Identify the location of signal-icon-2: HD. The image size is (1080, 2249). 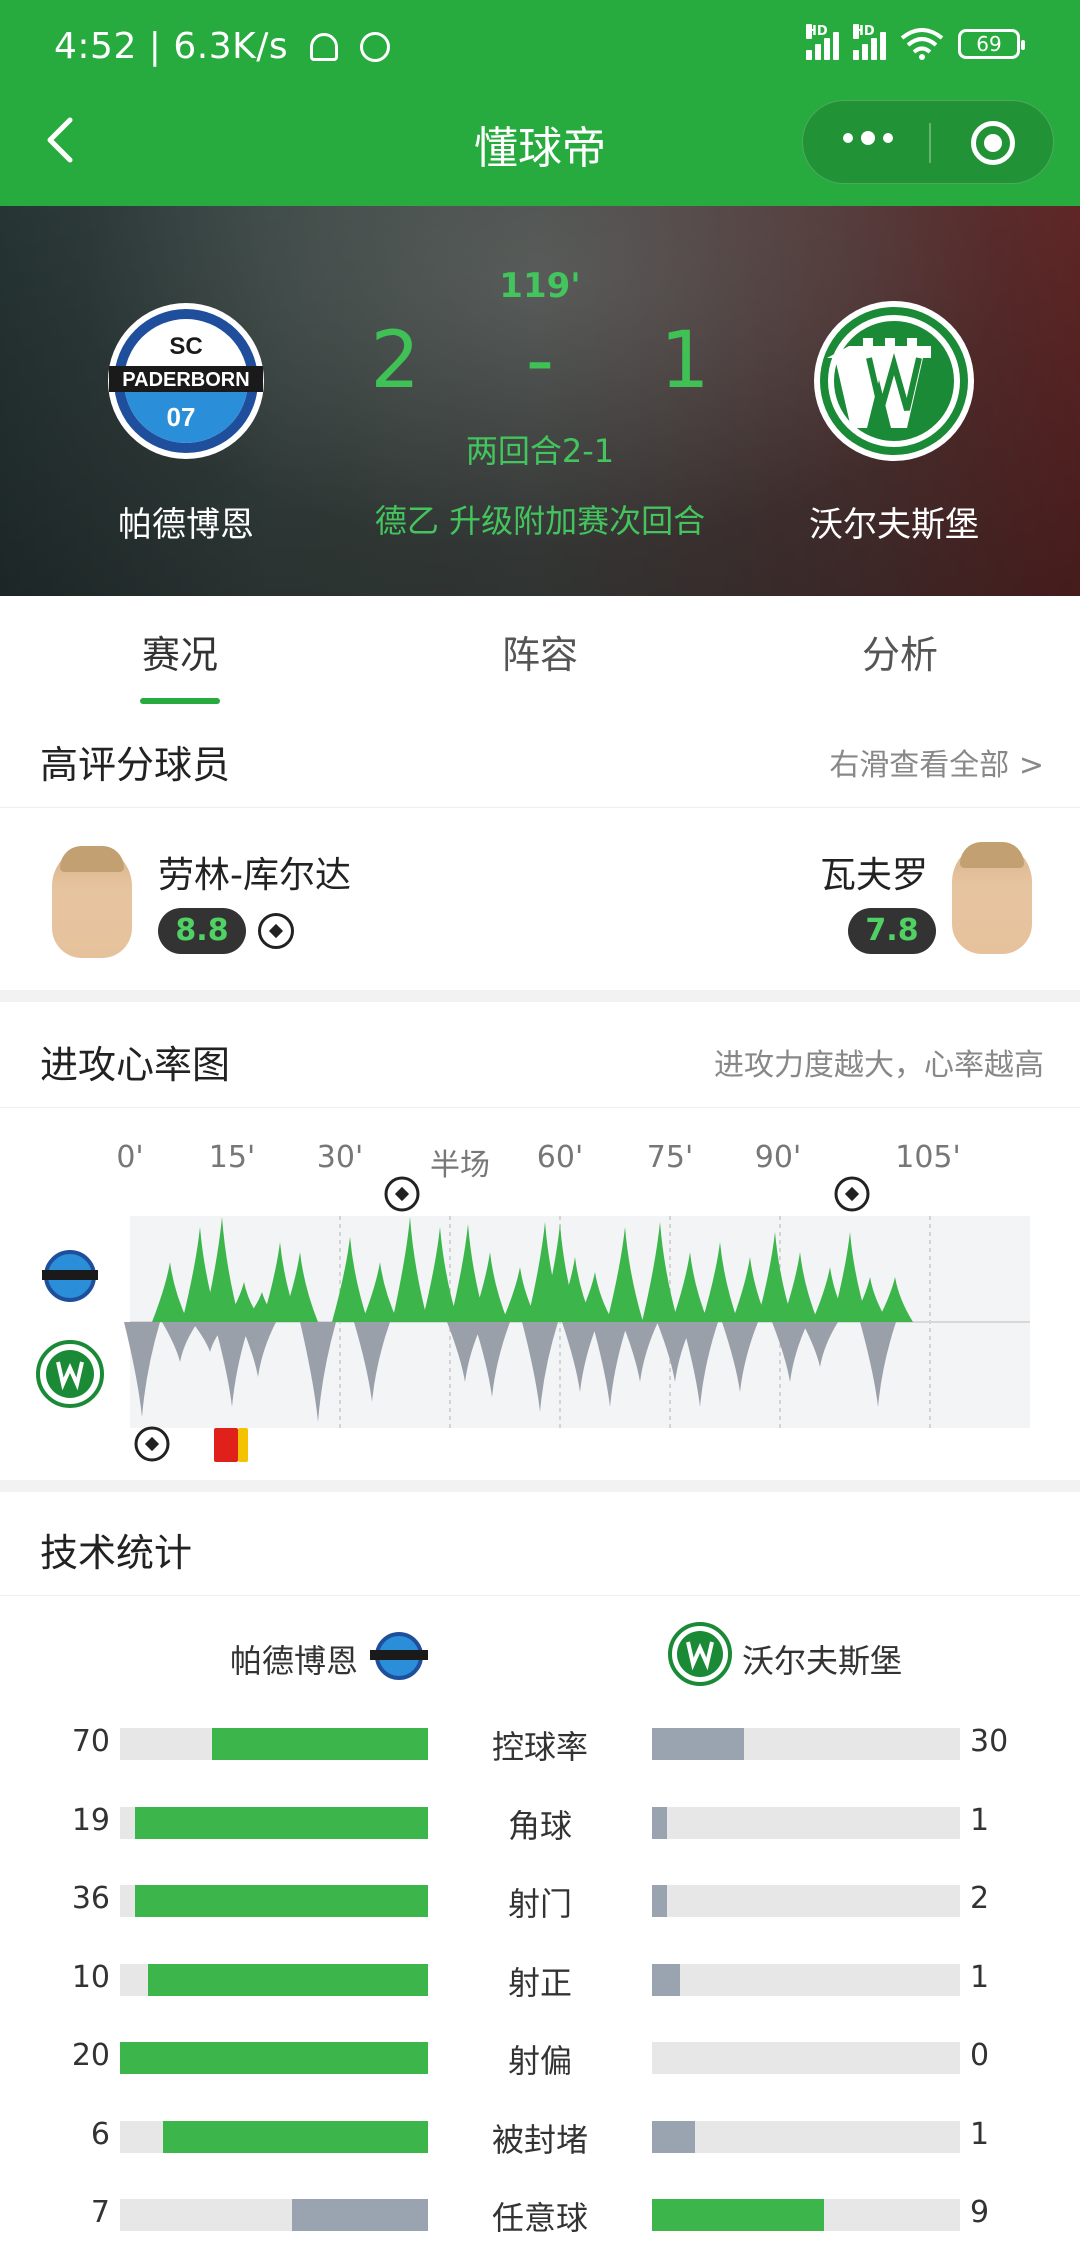
(869, 42).